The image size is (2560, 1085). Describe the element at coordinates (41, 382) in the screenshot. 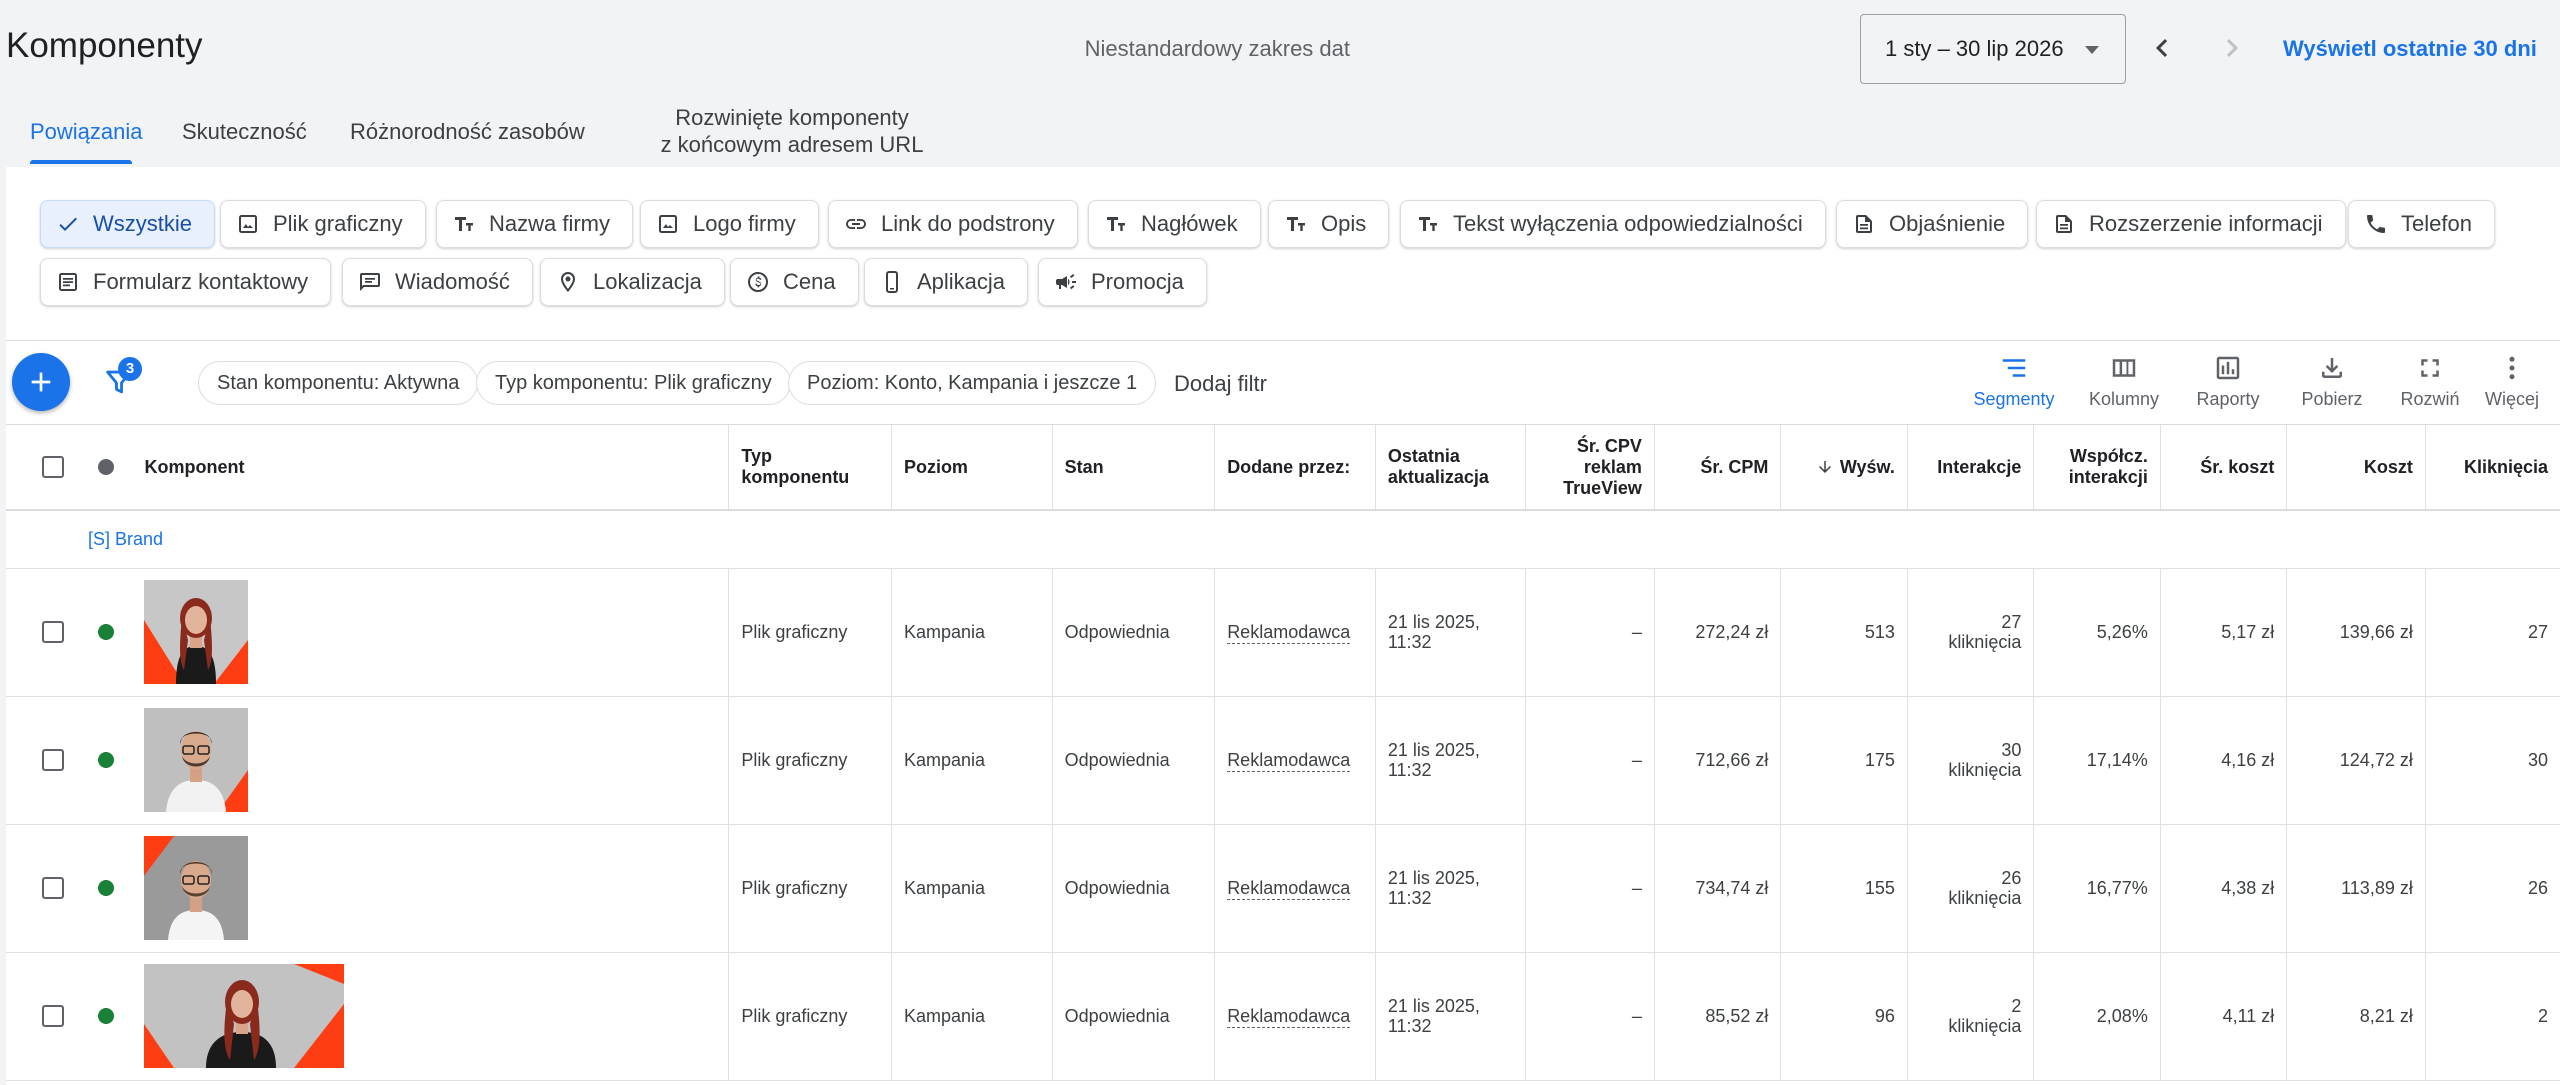

I see `add-asset-button` at that location.